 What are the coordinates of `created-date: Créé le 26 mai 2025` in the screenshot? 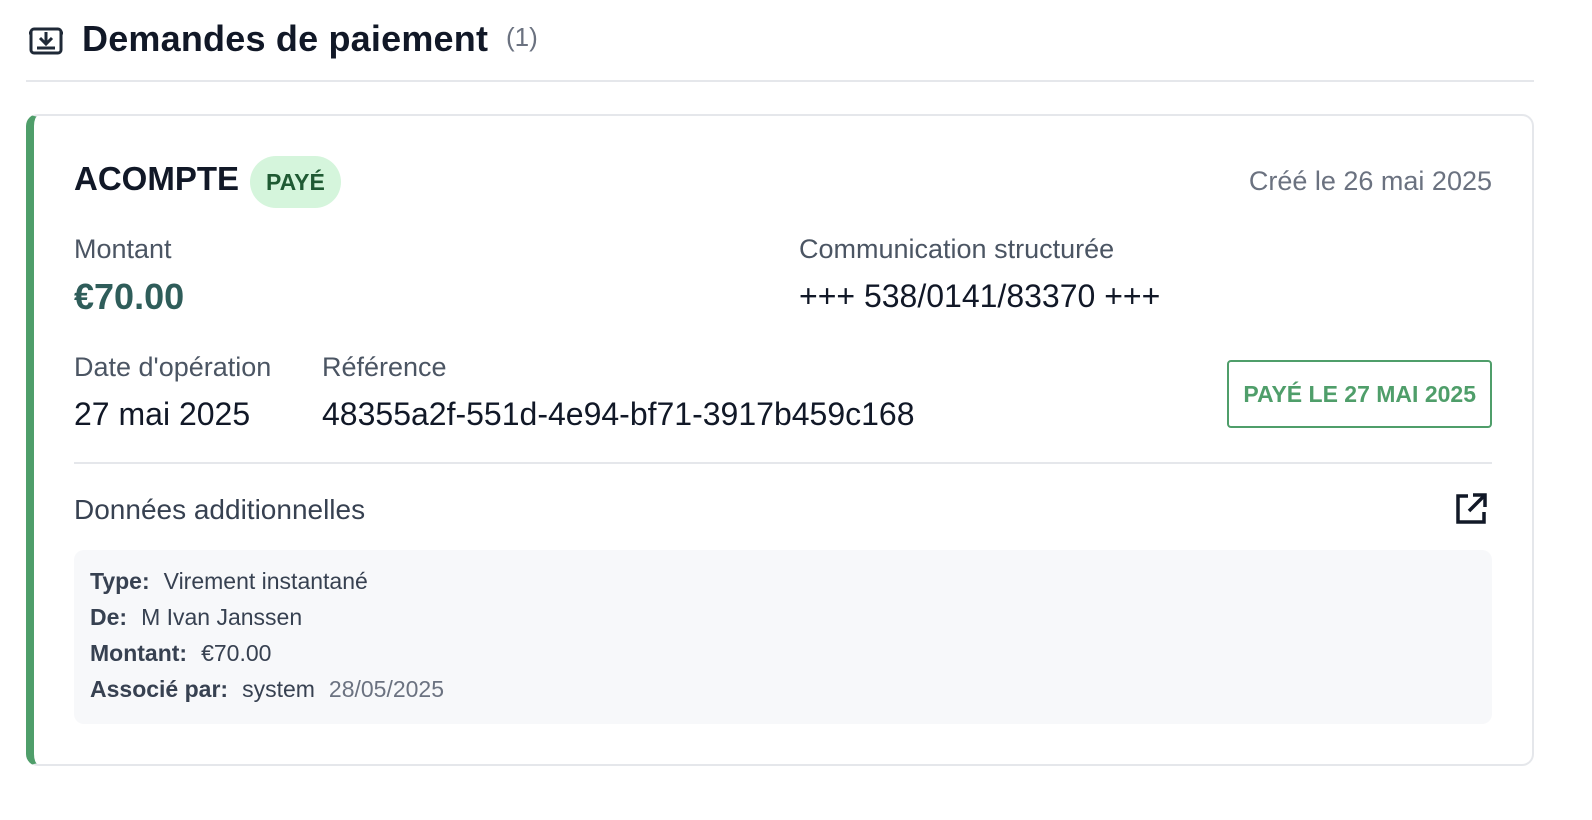 It's located at (1370, 181).